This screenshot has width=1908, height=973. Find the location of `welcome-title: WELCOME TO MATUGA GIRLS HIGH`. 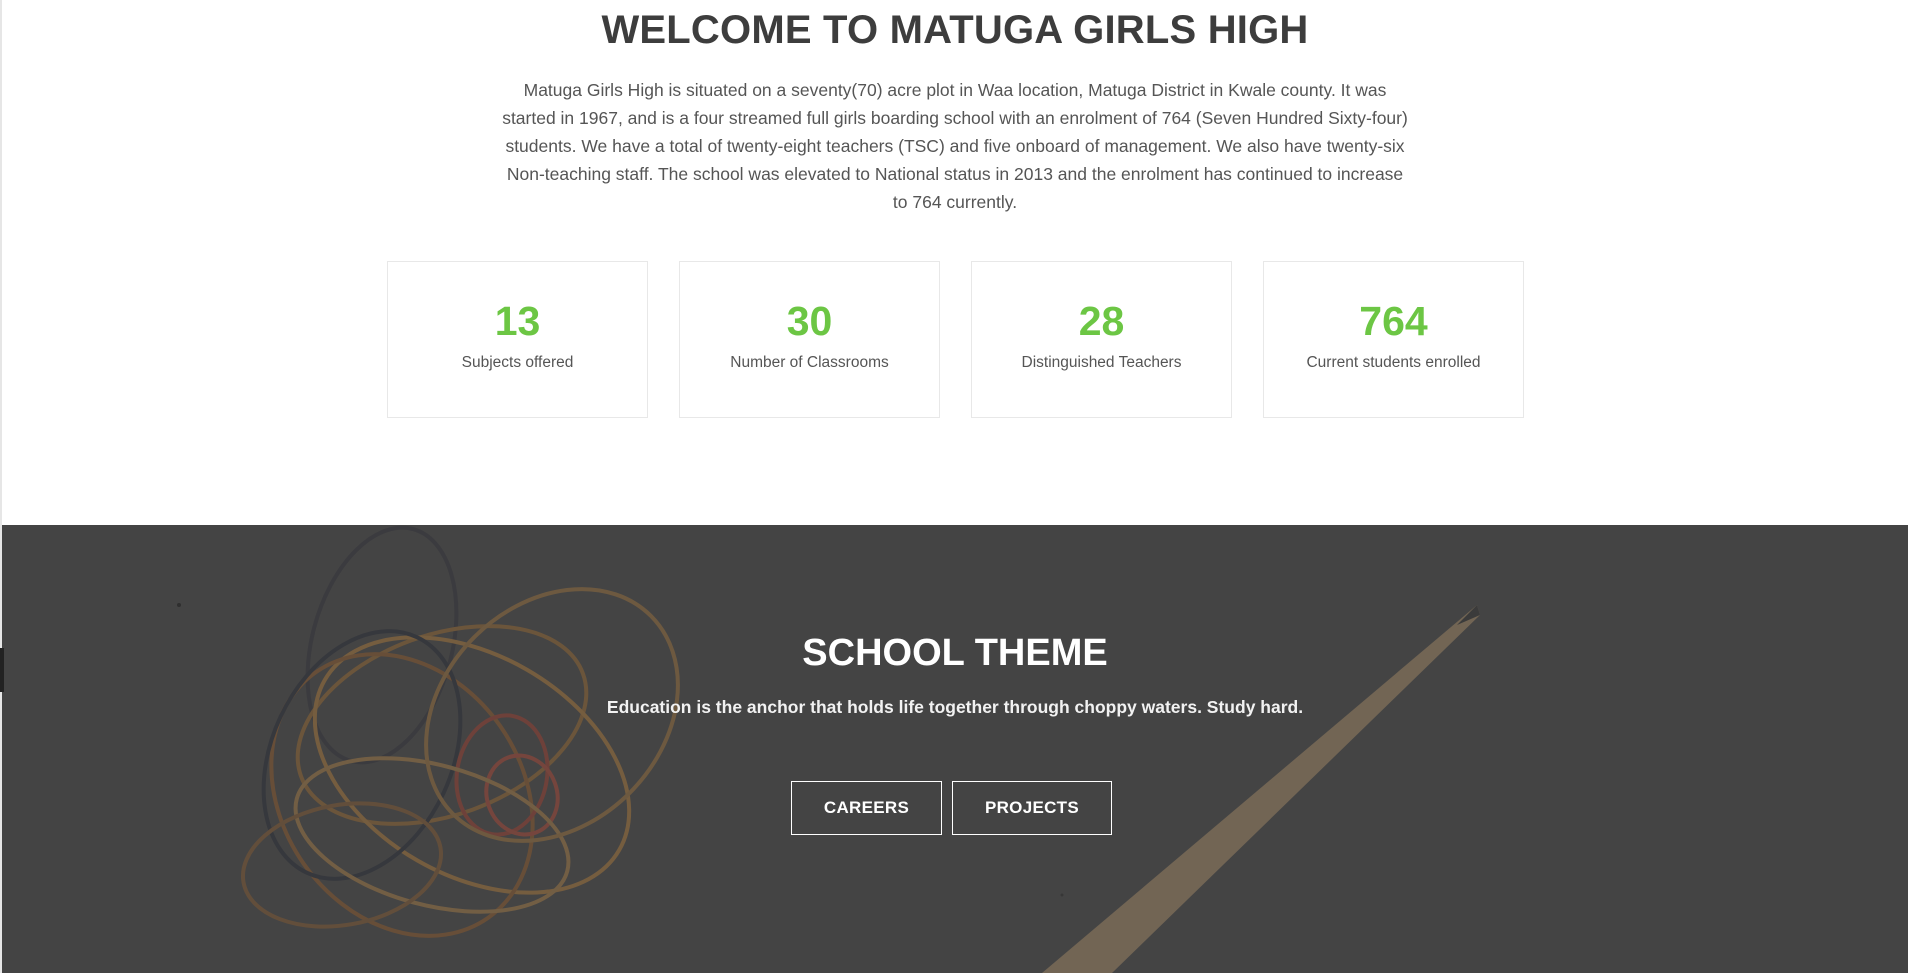

welcome-title: WELCOME TO MATUGA GIRLS HIGH is located at coordinates (955, 30).